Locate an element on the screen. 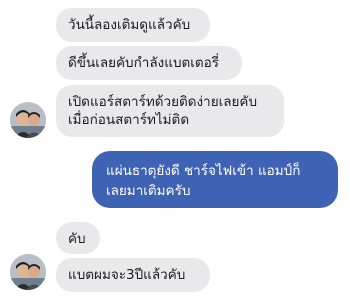 This screenshot has width=350, height=297. incoming-message: แบตผมจะ3ปีแล้วคับ is located at coordinates (133, 275).